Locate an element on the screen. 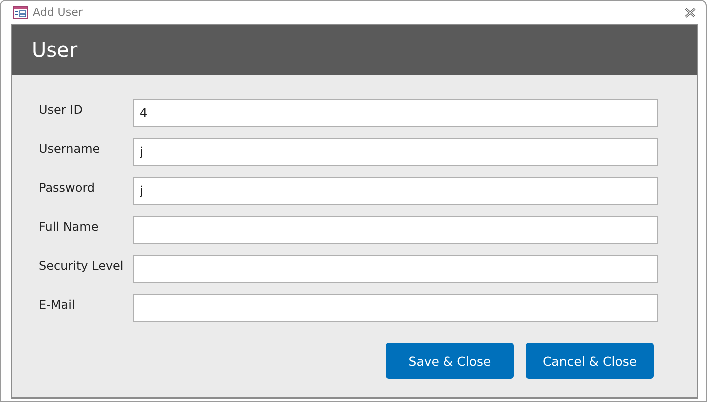 The height and width of the screenshot is (406, 710). field-label: E-Mail is located at coordinates (57, 304).